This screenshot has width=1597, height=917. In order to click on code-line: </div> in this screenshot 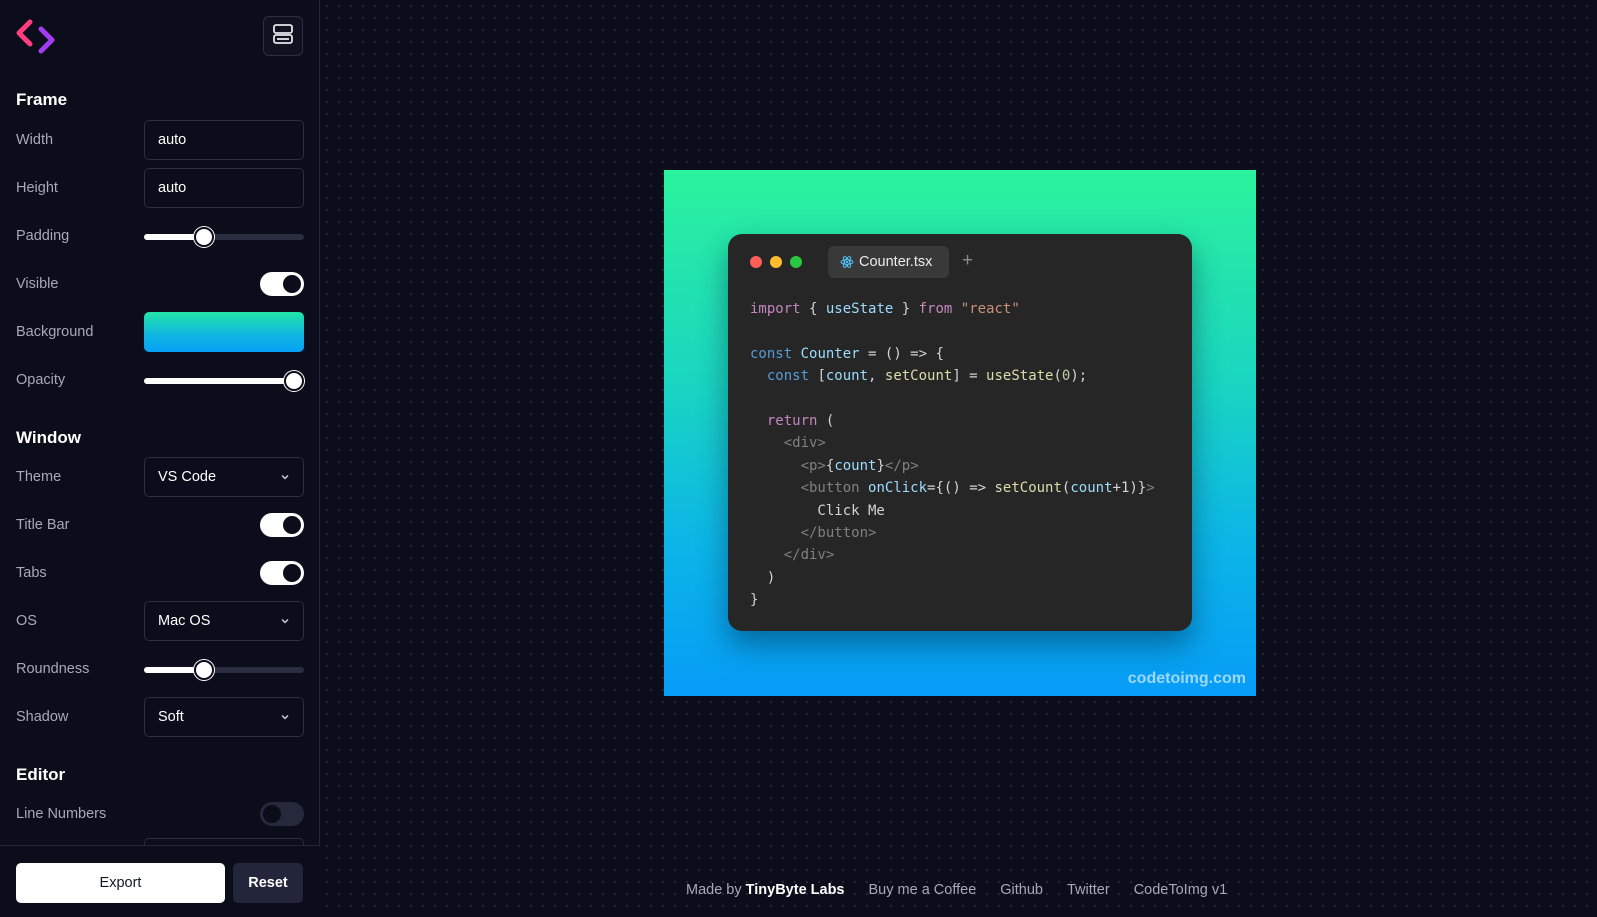, I will do `click(952, 555)`.